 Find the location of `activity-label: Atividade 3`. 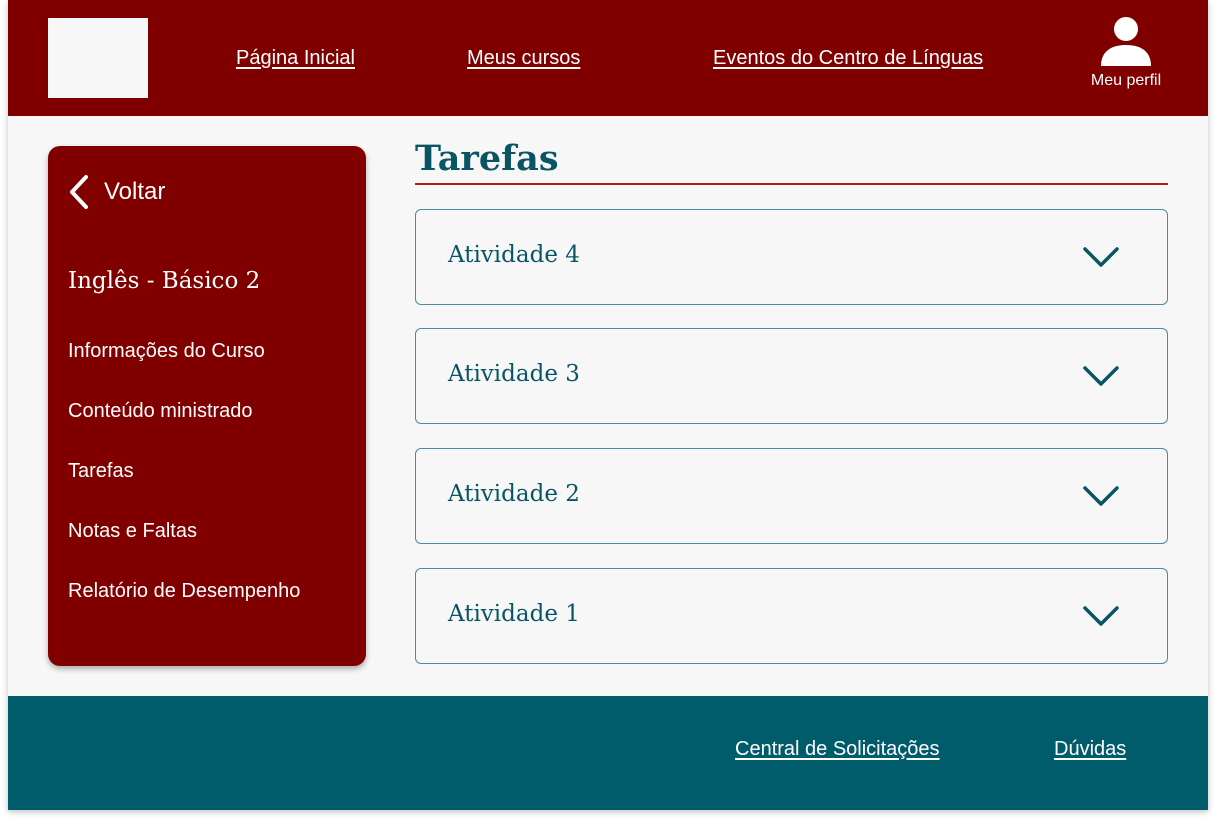

activity-label: Atividade 3 is located at coordinates (514, 374).